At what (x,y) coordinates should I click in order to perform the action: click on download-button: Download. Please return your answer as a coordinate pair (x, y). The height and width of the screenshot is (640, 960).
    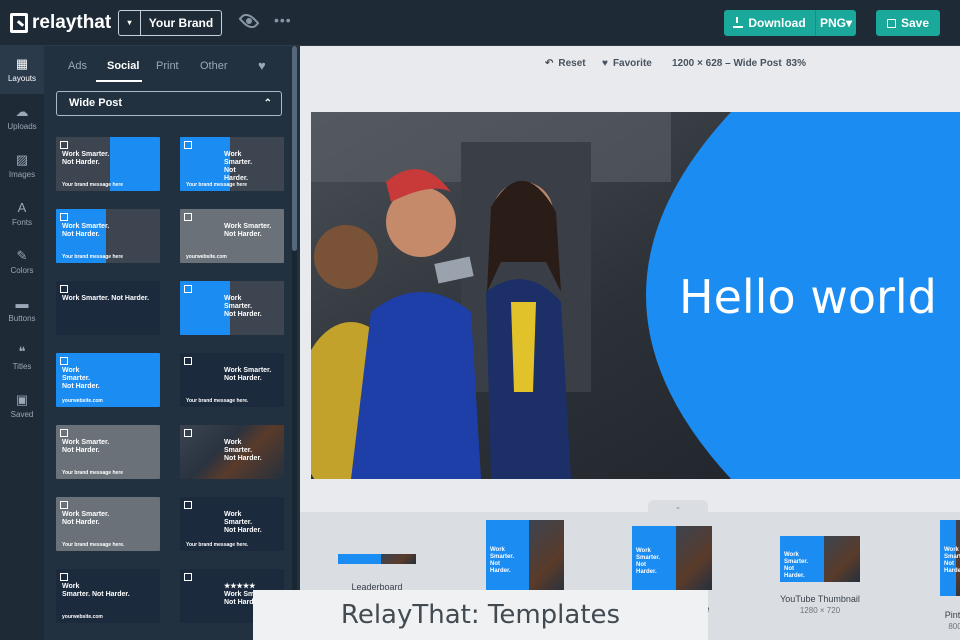
    Looking at the image, I should click on (770, 23).